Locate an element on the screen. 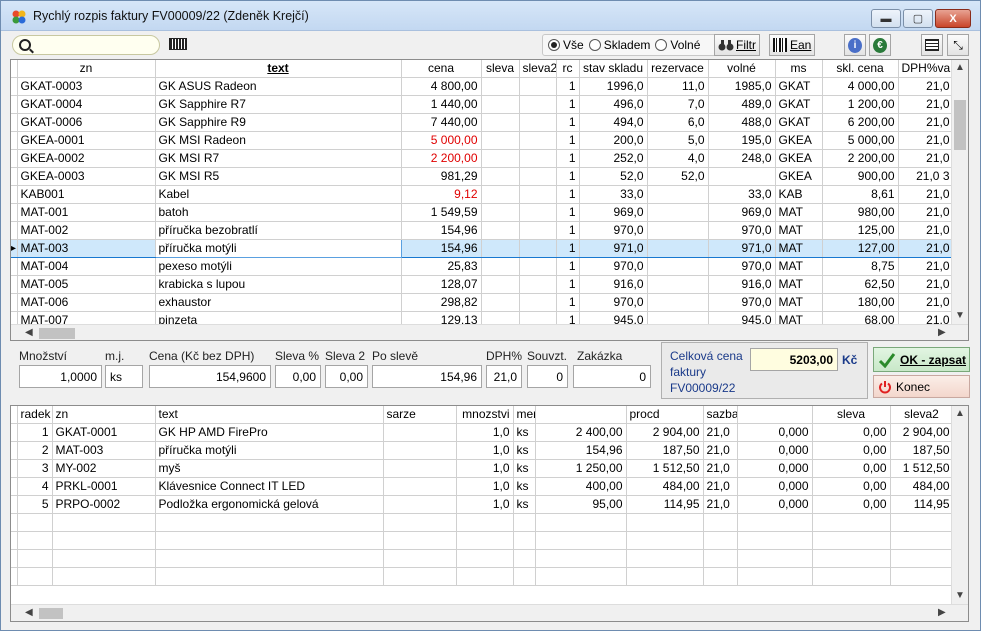  cell-10: 180,00 is located at coordinates (860, 302).